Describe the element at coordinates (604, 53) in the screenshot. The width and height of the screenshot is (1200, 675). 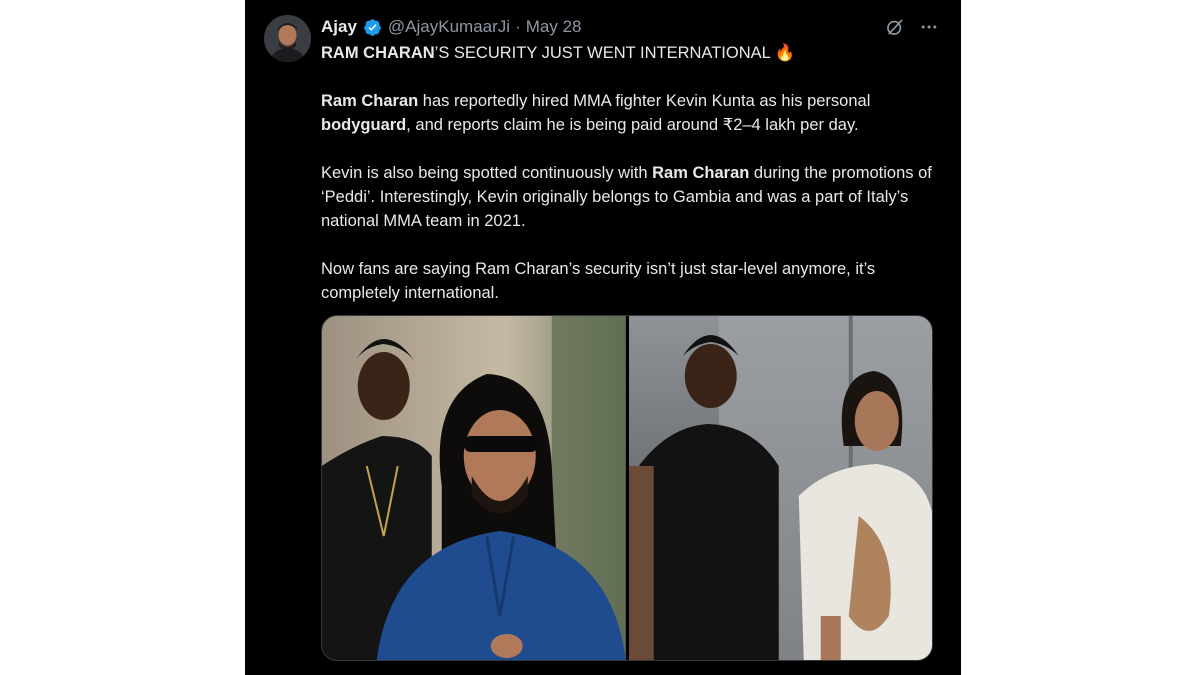
I see `headline-text: ’S SECURITY JUST WENT INTERNATIONAL` at that location.